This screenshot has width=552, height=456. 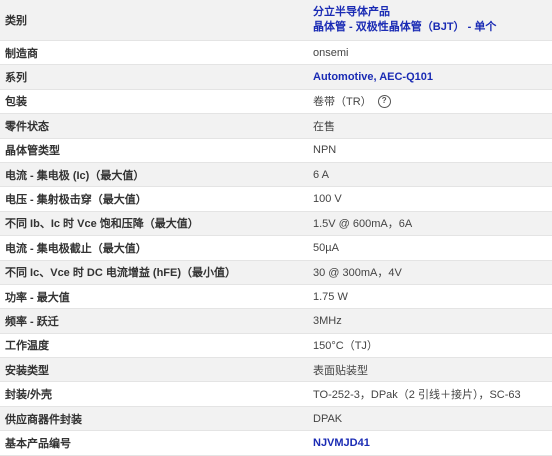 I want to click on attr-label: 基本产品编号, so click(x=38, y=443).